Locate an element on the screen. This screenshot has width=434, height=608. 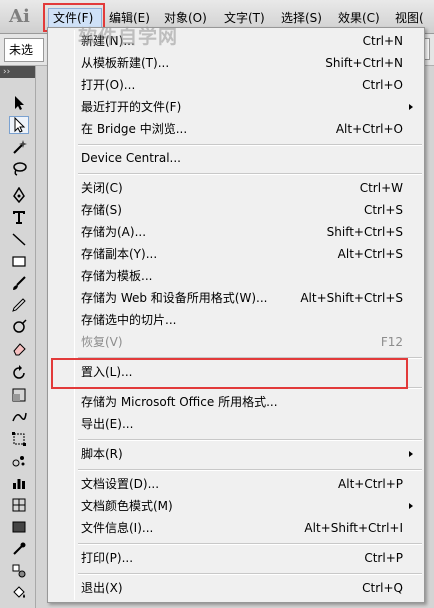
menu-item-shortcut: Shift+Ctrl+S is located at coordinates (364, 232).